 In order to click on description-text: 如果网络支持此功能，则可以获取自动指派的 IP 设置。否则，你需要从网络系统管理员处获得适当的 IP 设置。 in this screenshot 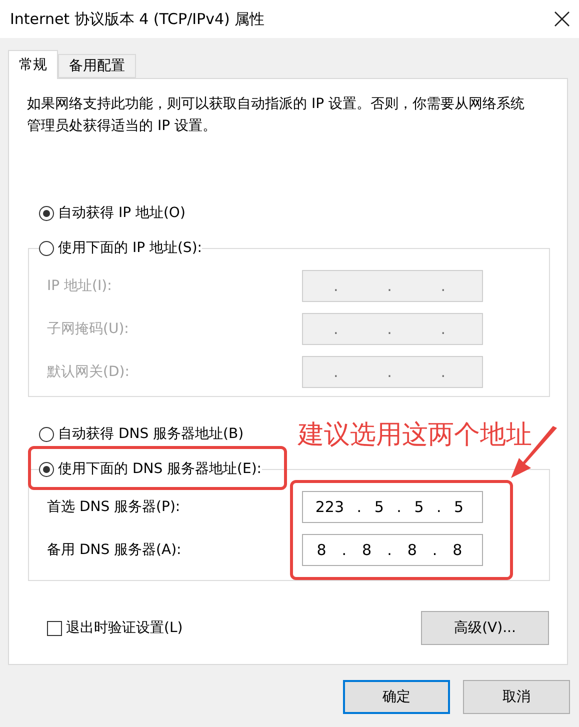, I will do `click(276, 115)`.